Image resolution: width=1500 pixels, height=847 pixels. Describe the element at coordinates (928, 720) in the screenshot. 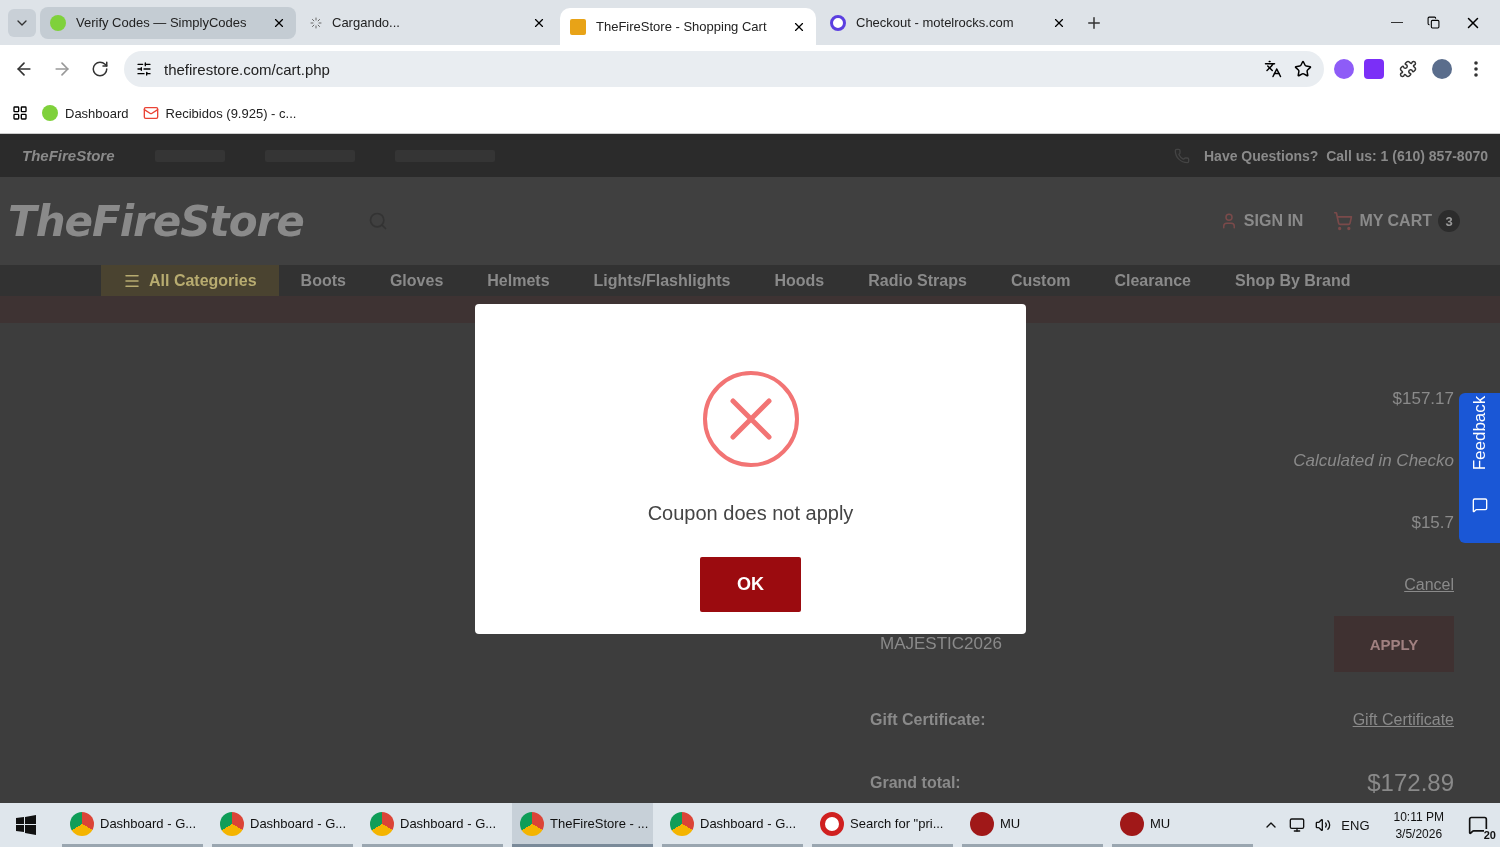

I see `gift-certificate-label: Gift Certificate:` at that location.